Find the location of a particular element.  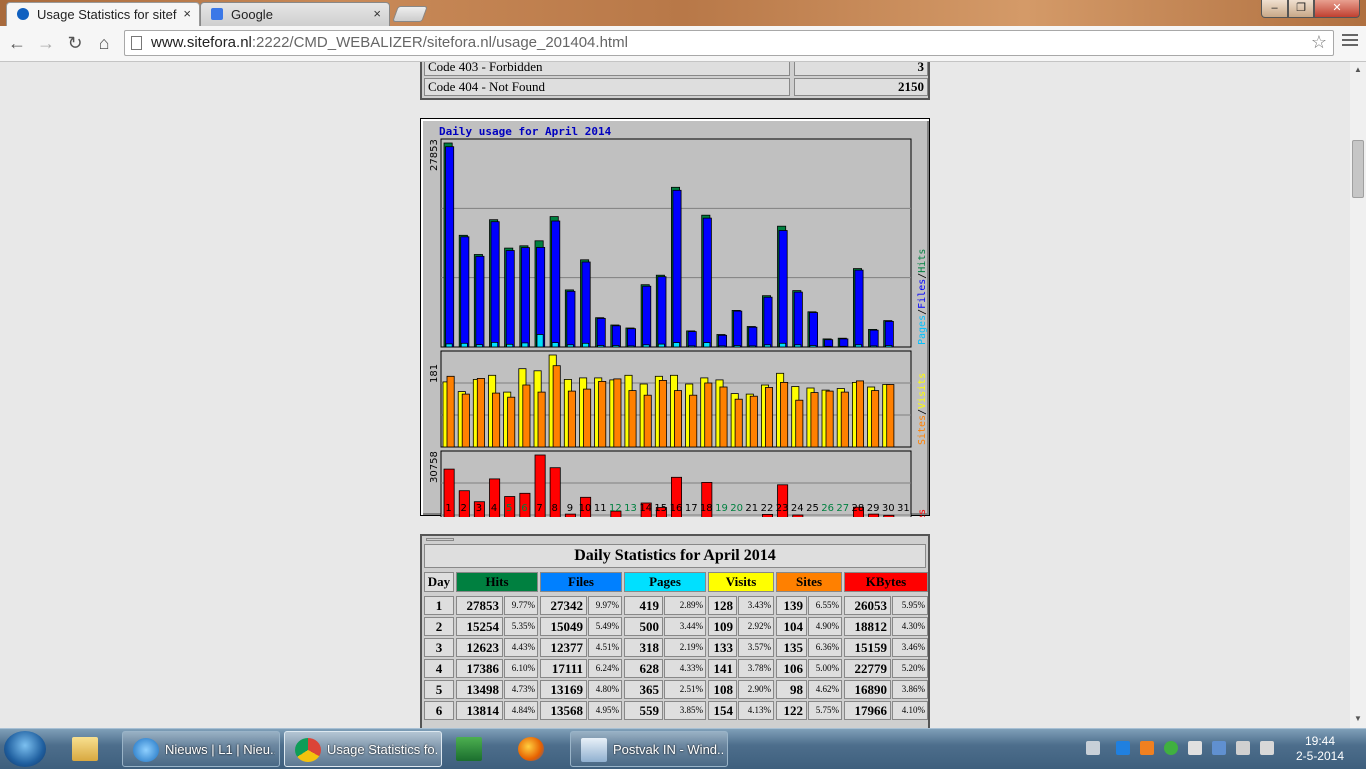

chart-x-tick-label: 6 is located at coordinates (524, 508).